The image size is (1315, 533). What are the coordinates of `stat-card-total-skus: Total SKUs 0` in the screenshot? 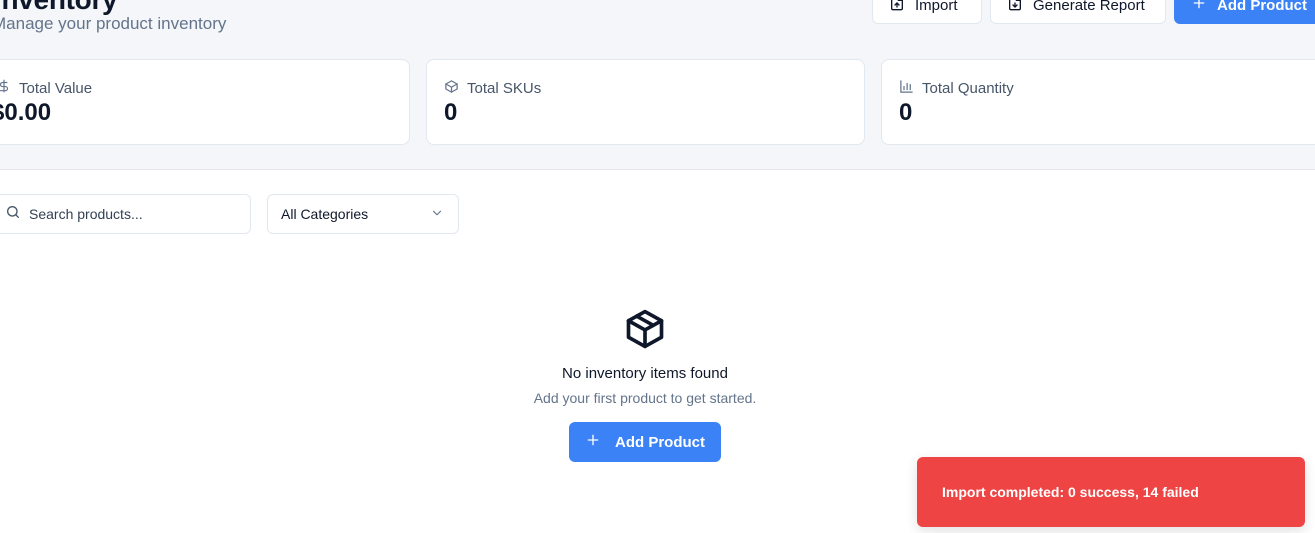 It's located at (645, 102).